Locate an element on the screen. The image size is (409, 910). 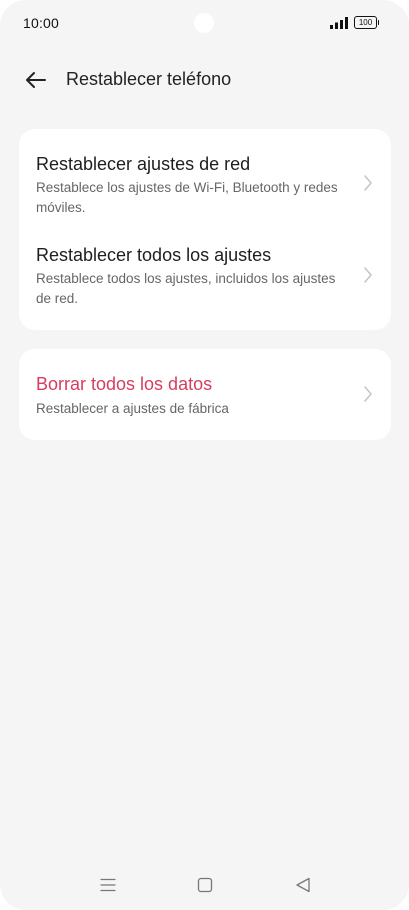
item-title: Restablecer ajustes de red is located at coordinates (143, 164).